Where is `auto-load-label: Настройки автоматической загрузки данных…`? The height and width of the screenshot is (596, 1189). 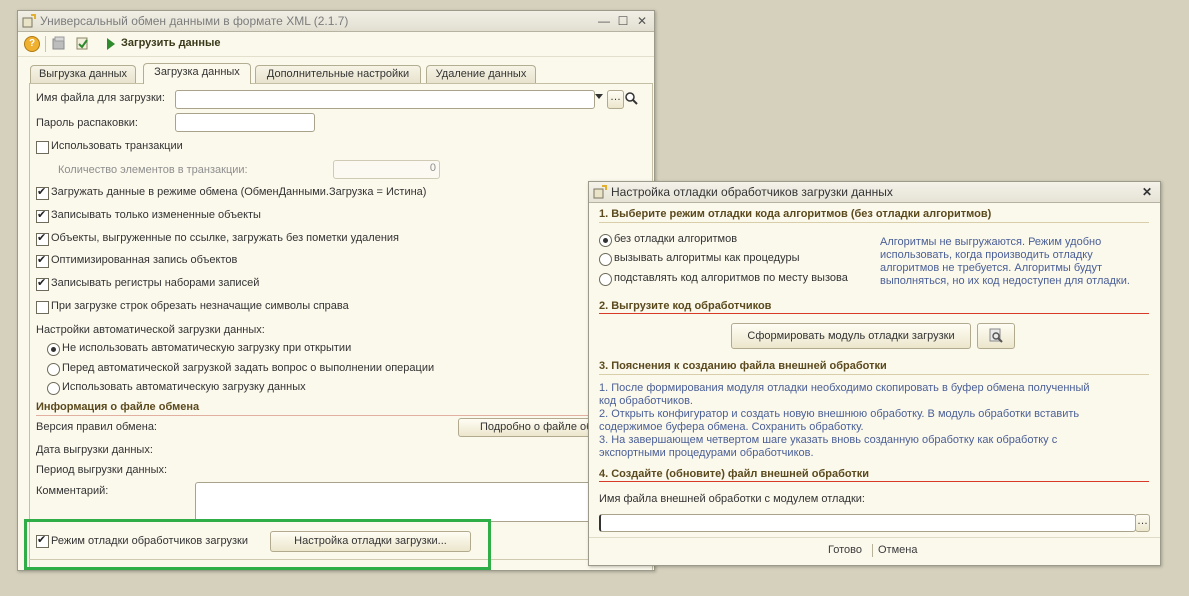
auto-load-label: Настройки автоматической загрузки данных… is located at coordinates (150, 330).